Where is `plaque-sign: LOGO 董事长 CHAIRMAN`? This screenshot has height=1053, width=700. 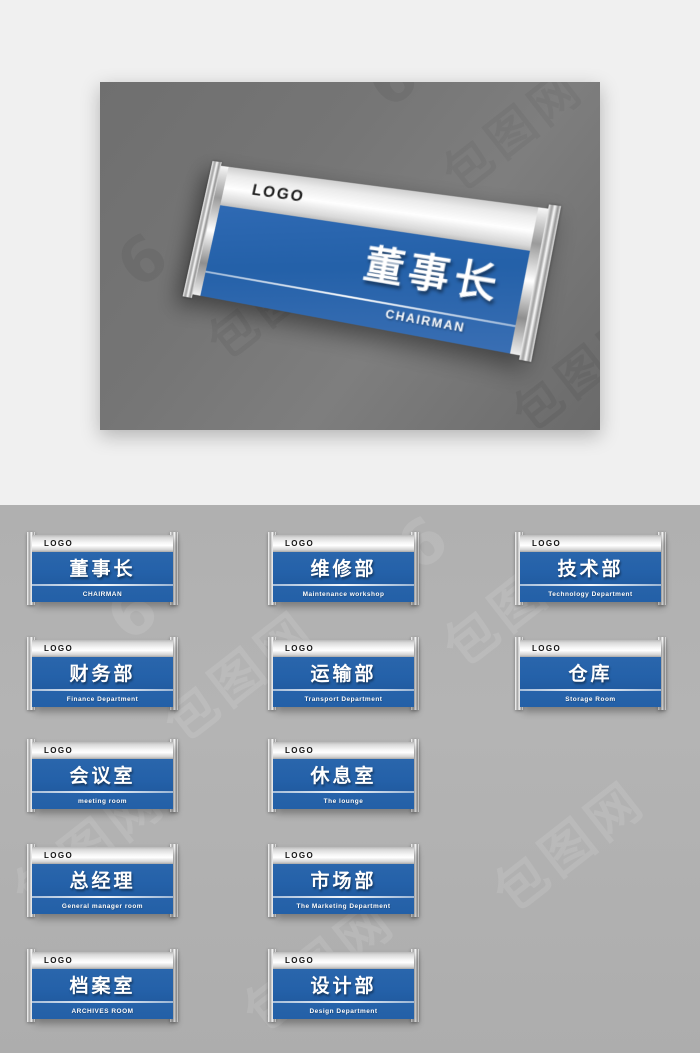
plaque-sign: LOGO 董事长 CHAIRMAN is located at coordinates (102, 568).